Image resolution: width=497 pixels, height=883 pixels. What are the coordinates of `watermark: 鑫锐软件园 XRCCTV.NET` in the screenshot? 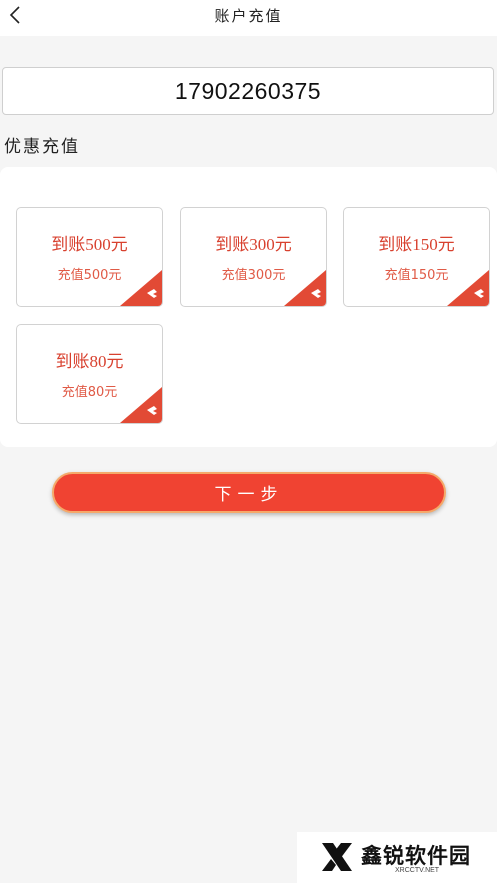 It's located at (397, 857).